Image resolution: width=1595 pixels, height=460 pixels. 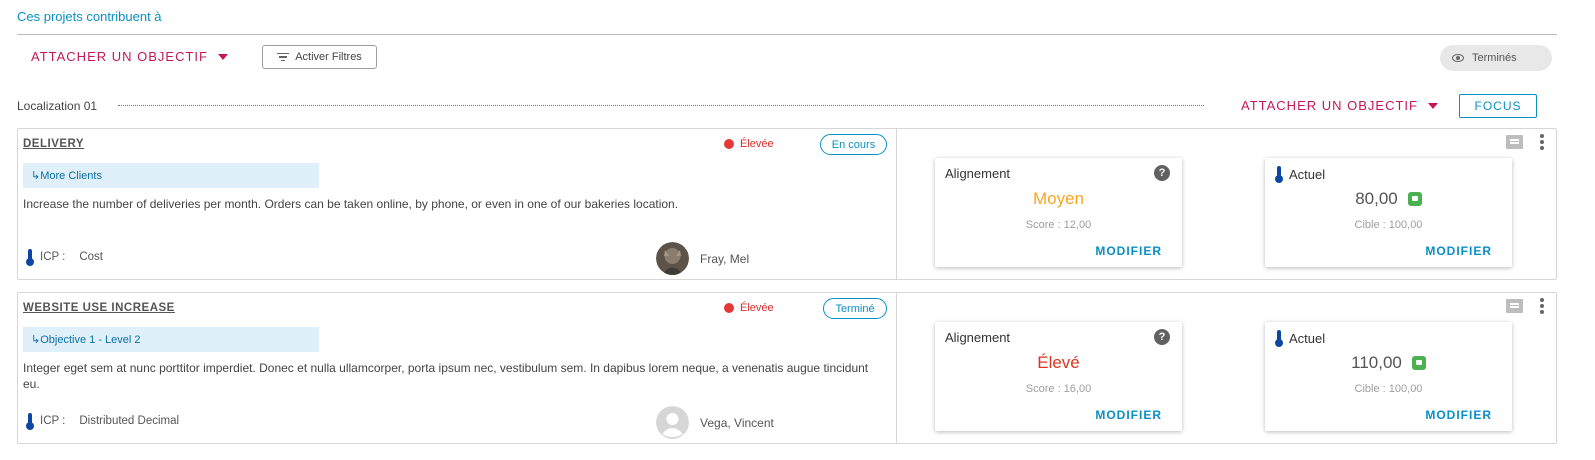 I want to click on actual-value: 110,00, so click(x=1376, y=362).